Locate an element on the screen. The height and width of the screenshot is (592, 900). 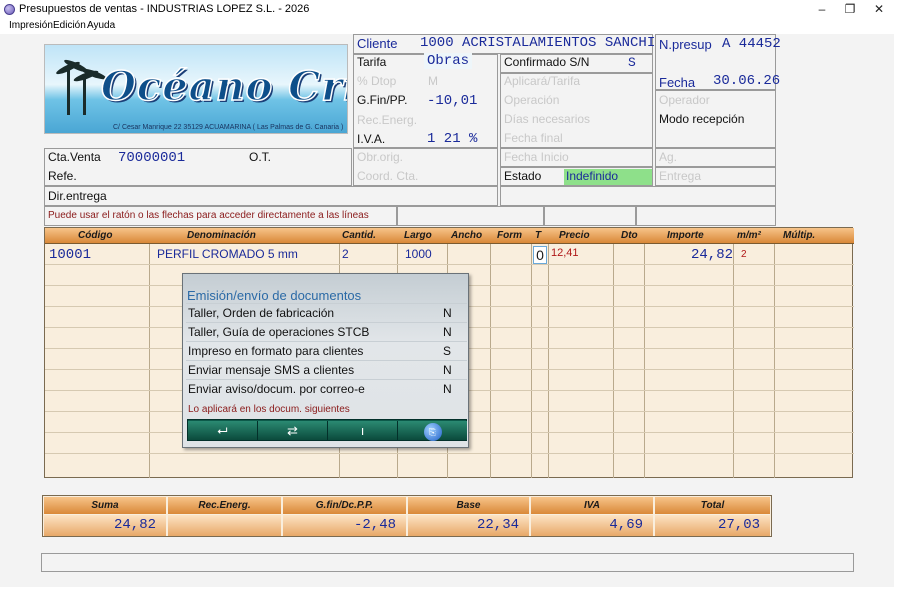
total-total: 27,03 is located at coordinates (712, 525).